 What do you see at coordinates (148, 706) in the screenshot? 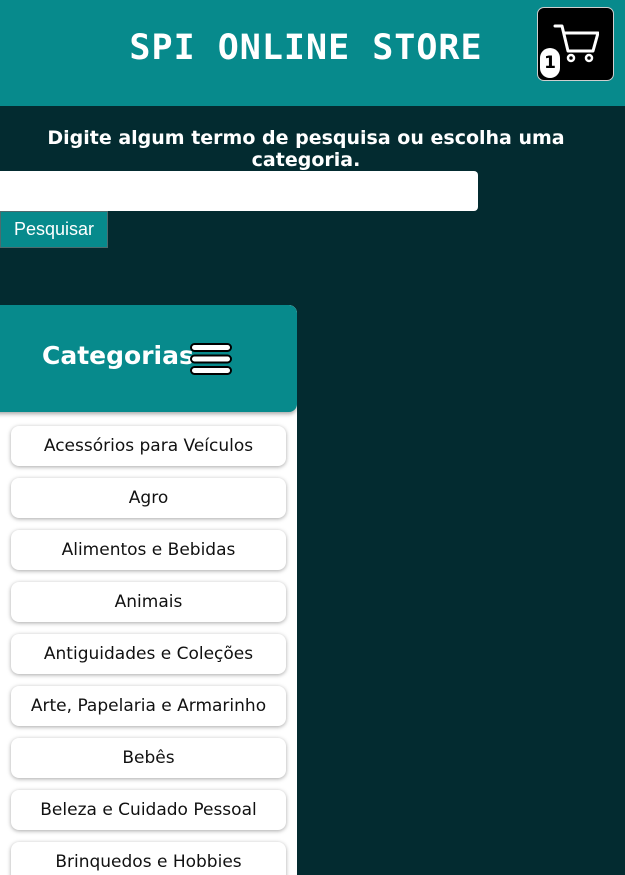
I see `category-item: Arte, Papelaria e Armarinho` at bounding box center [148, 706].